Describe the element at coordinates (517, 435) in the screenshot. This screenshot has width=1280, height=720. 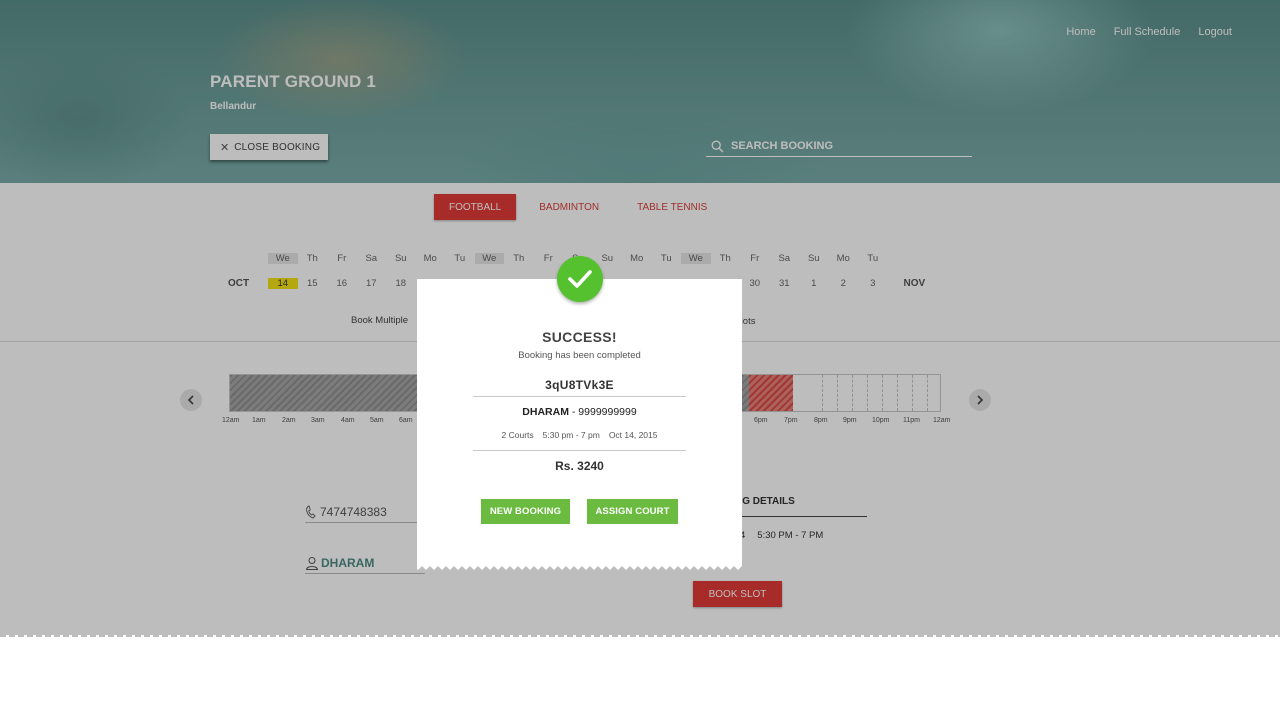
I see `booking-courts: 2 Courts` at that location.